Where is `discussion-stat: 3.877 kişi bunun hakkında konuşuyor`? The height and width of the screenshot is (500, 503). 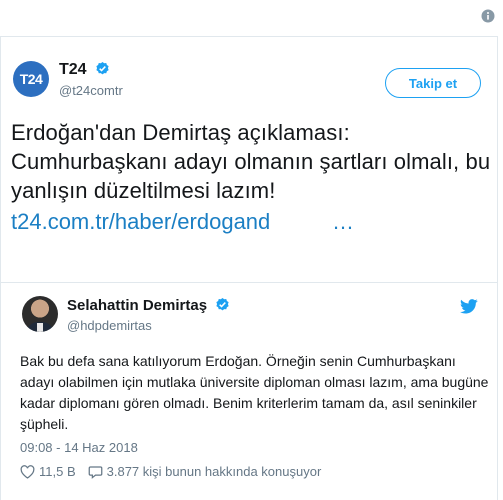
discussion-stat: 3.877 kişi bunun hakkında konuşuyor is located at coordinates (205, 471).